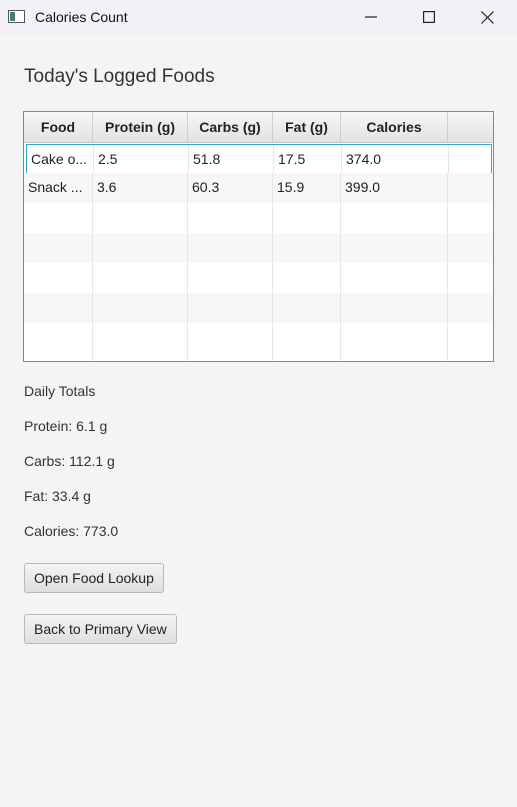 This screenshot has height=807, width=517. Describe the element at coordinates (470, 127) in the screenshot. I see `column-header-filler` at that location.